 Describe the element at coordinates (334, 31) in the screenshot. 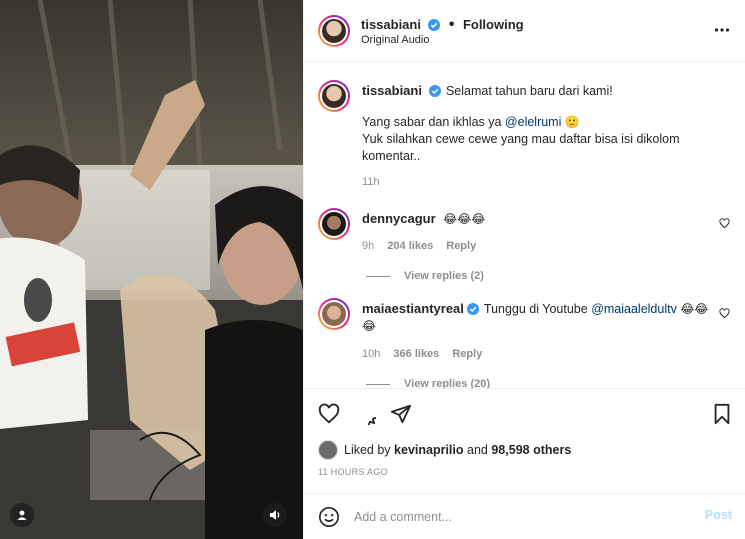

I see `author-avatar` at that location.